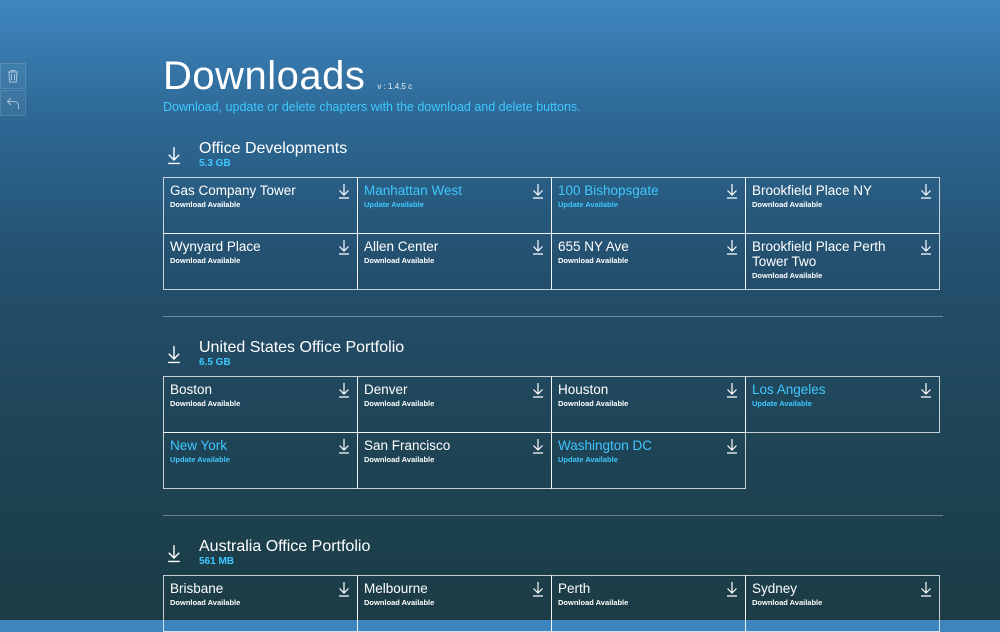  I want to click on undo-icon, so click(13, 103).